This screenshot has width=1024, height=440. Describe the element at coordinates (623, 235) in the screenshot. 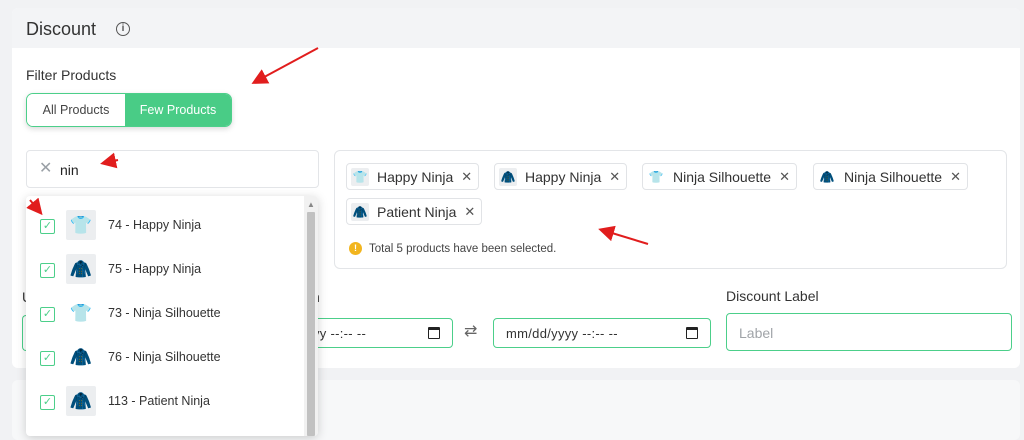

I see `arrow-to-notice` at that location.